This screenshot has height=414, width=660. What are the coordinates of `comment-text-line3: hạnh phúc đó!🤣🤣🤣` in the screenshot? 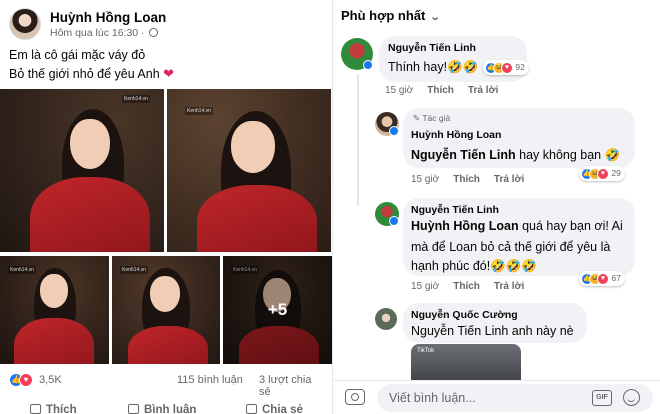 It's located at (474, 266).